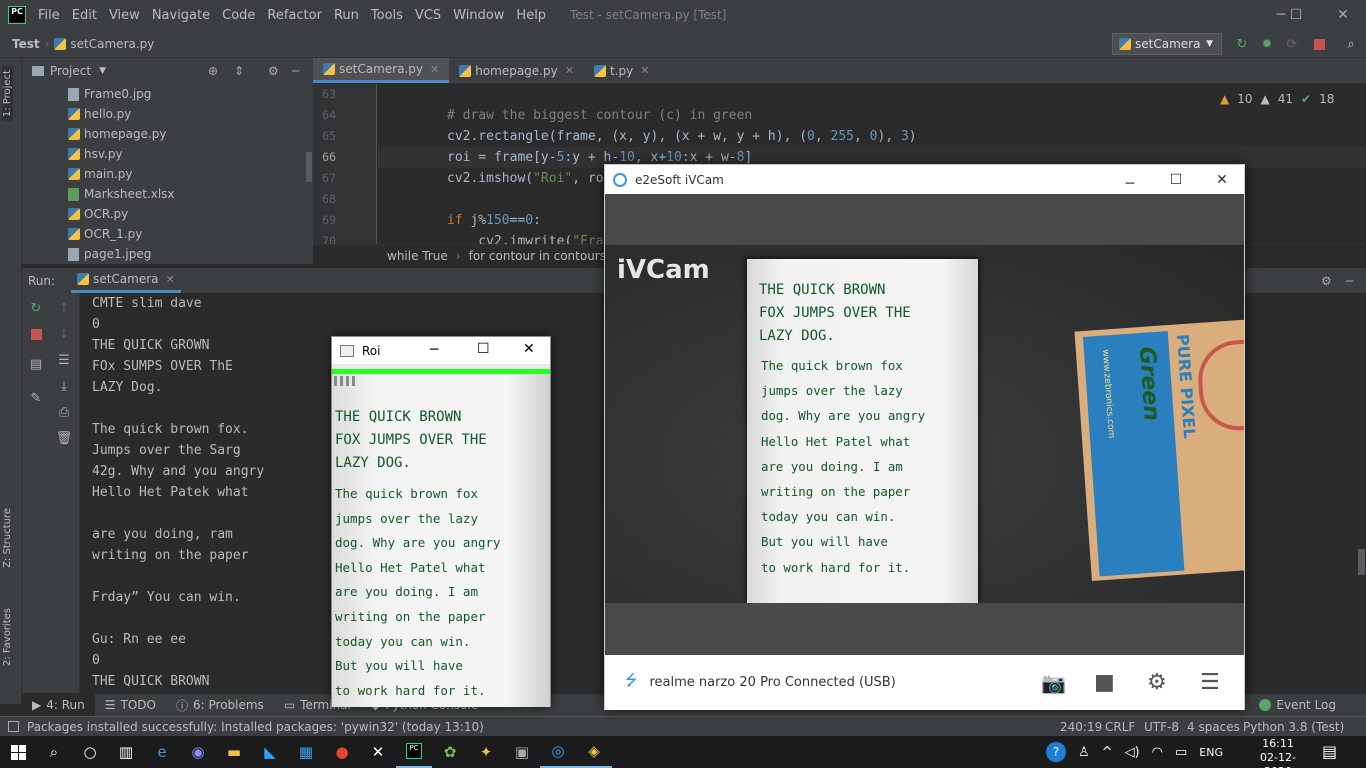 The width and height of the screenshot is (1366, 768). Describe the element at coordinates (537, 256) in the screenshot. I see `breadcrumb-item: for contour in contours` at that location.